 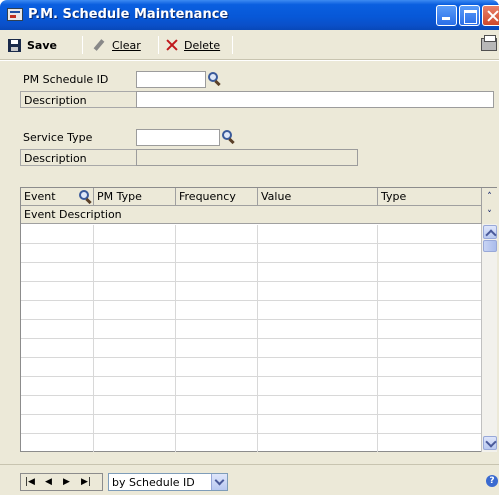 I want to click on close-button, so click(x=490, y=15).